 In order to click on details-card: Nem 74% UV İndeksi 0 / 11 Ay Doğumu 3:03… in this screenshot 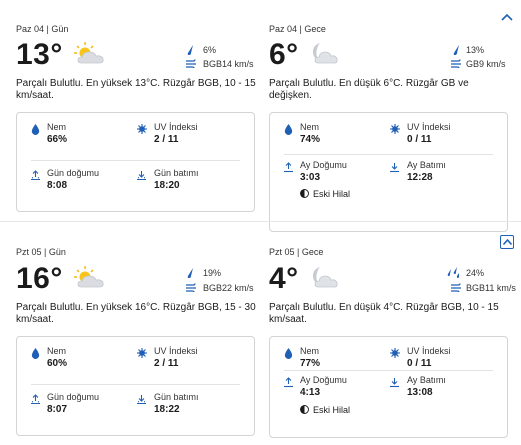, I will do `click(388, 172)`.